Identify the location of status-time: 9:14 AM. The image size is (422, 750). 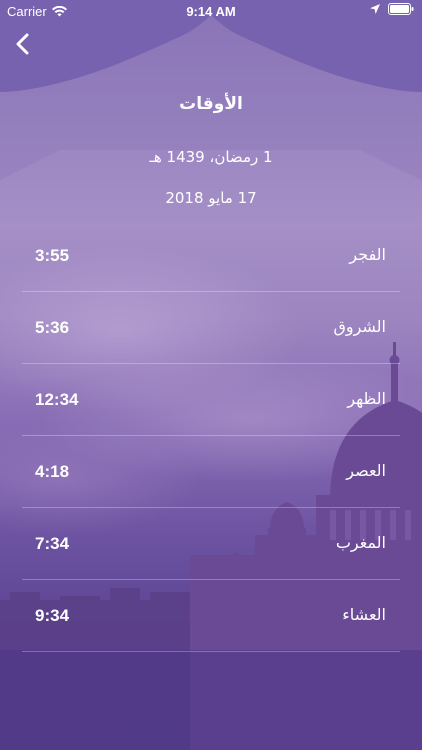
(211, 11).